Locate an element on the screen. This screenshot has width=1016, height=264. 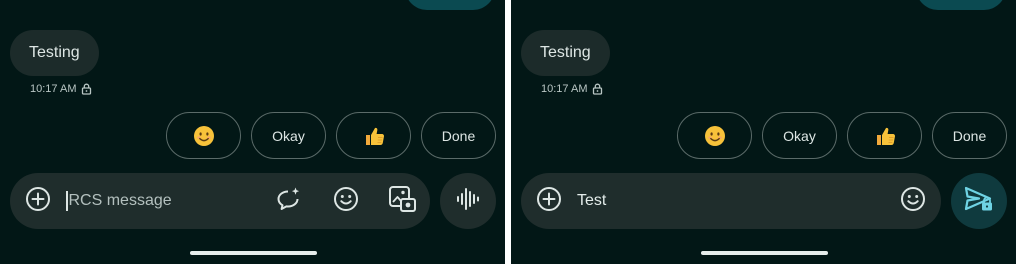
gallery-camera-icon is located at coordinates (402, 201).